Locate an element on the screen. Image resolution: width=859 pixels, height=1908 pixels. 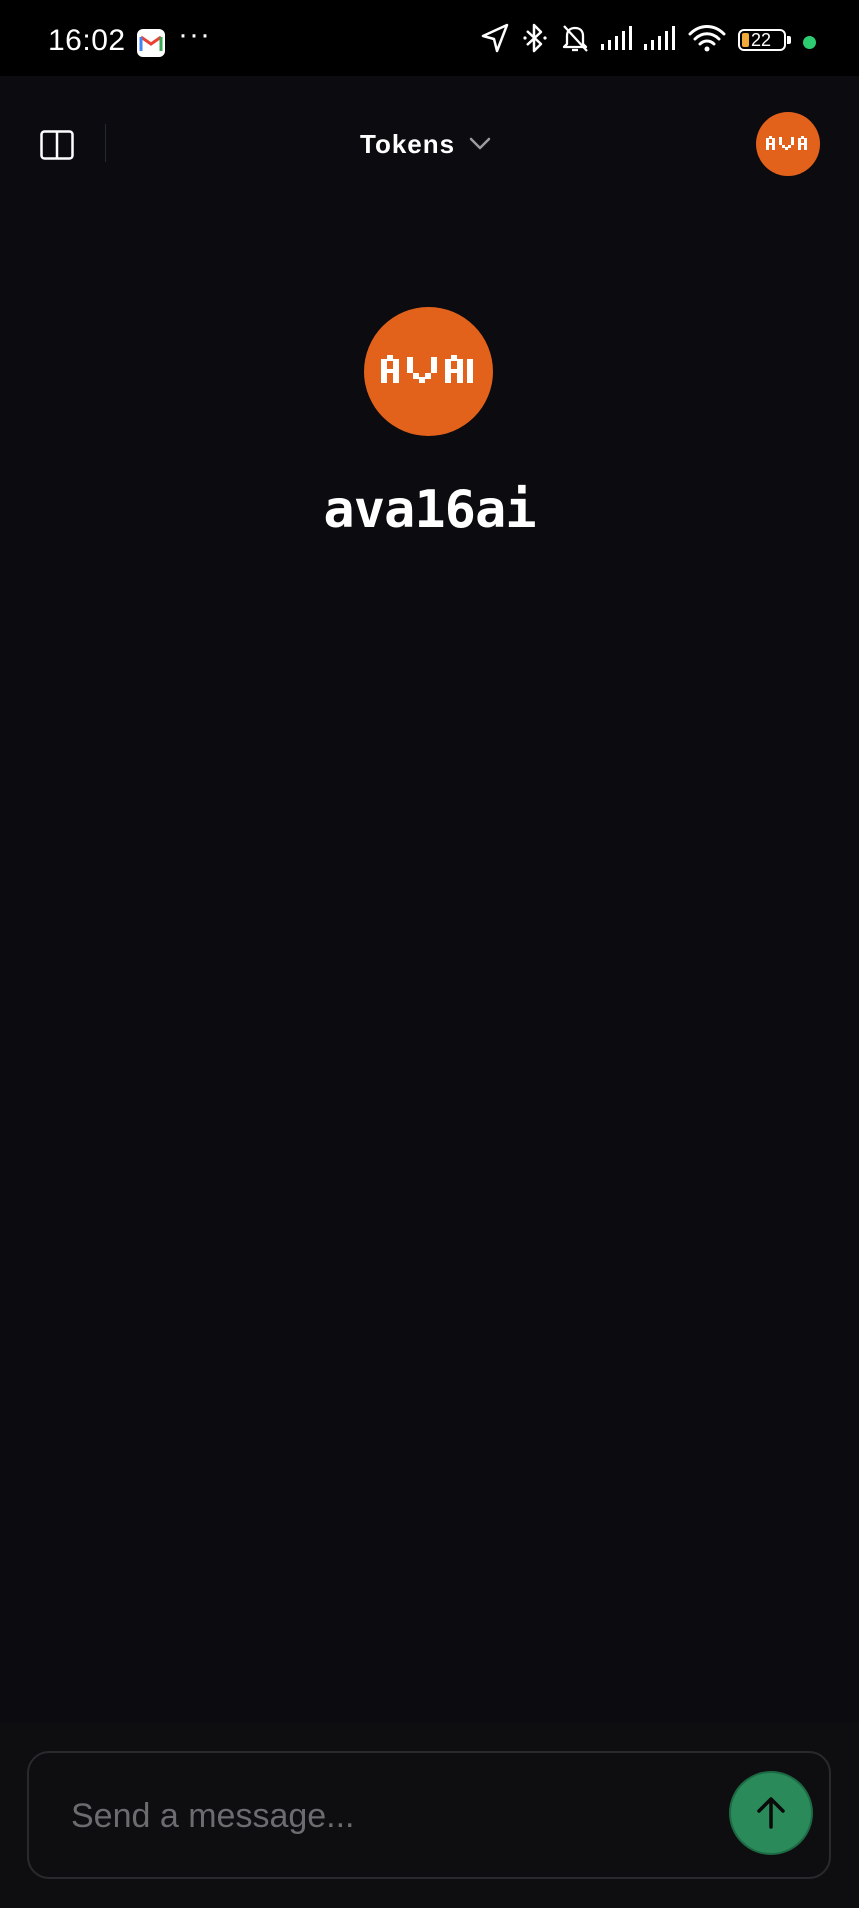
model-selector-dropdown: Tokens is located at coordinates (425, 144).